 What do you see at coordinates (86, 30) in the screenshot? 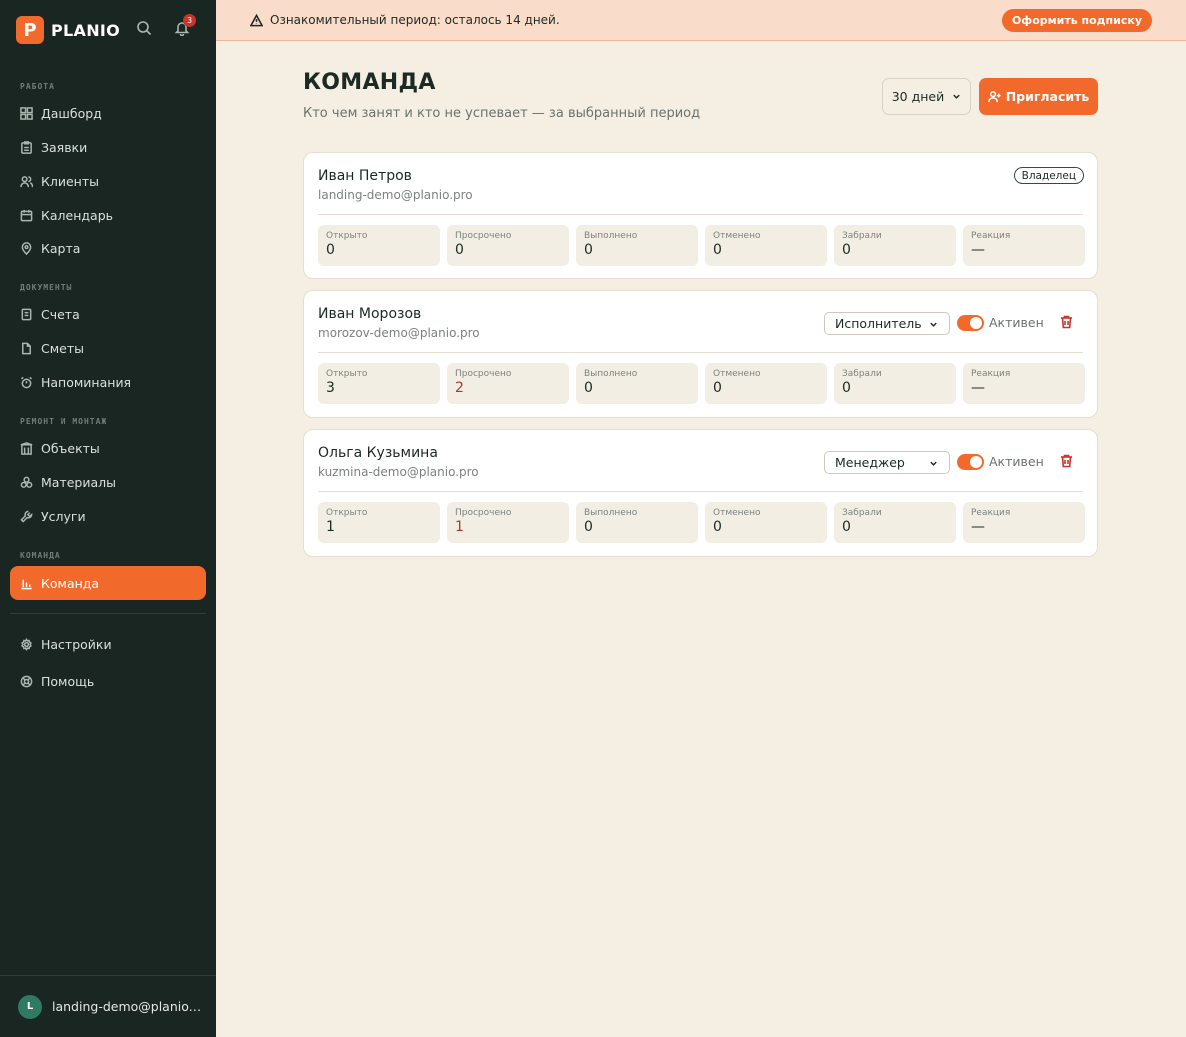
I see `brand-name: PLANIO` at bounding box center [86, 30].